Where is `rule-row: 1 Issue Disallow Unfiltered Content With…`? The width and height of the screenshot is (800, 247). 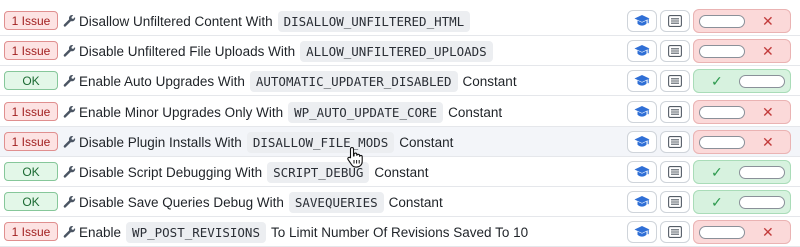
rule-row: 1 Issue Disallow Unfiltered Content With… is located at coordinates (400, 21).